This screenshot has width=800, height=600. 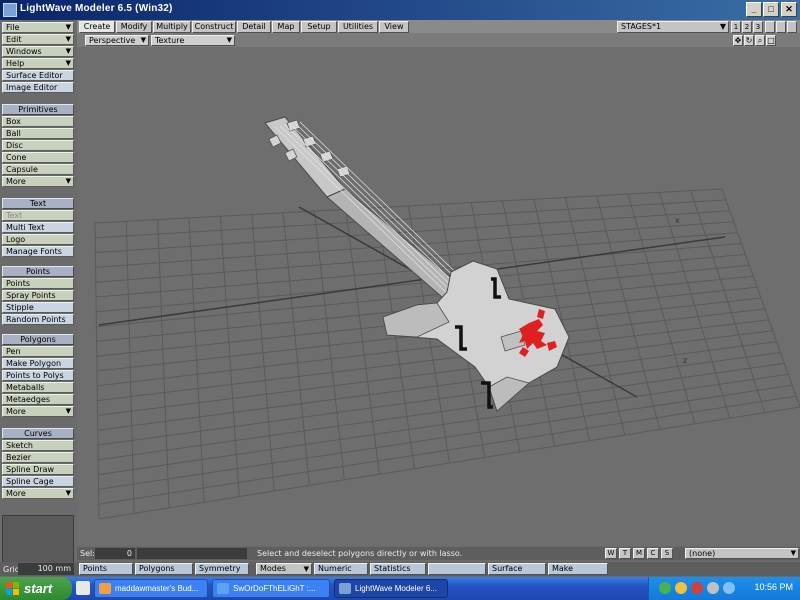 What do you see at coordinates (38, 481) in the screenshot?
I see `spline-cage-tool: Spline Cage` at bounding box center [38, 481].